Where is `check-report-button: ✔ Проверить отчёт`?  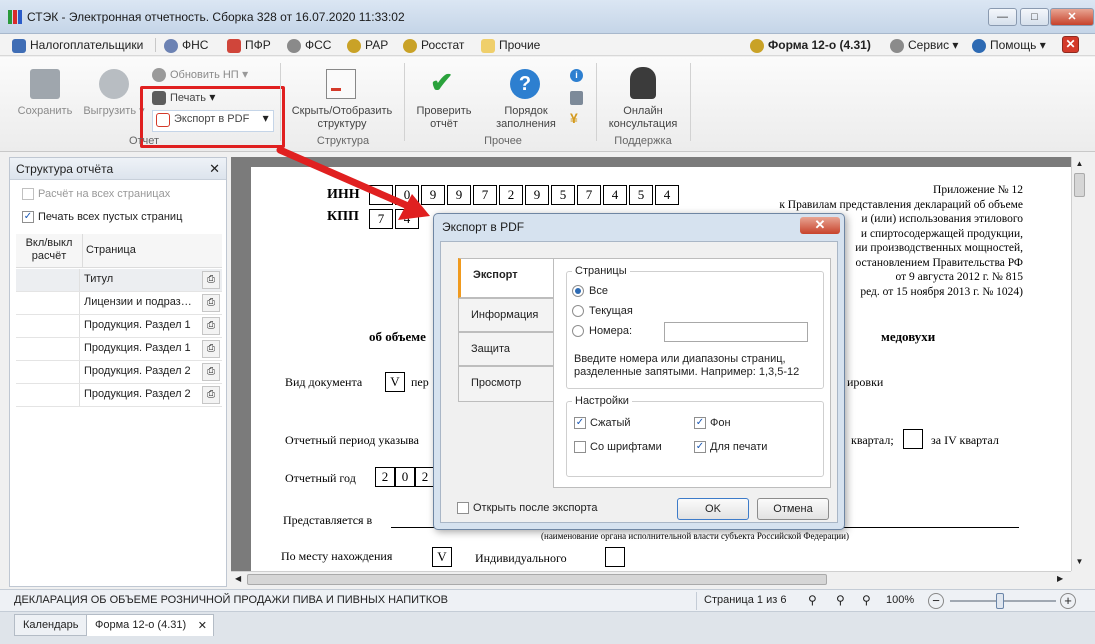 check-report-button: ✔ Проверить отчёт is located at coordinates (444, 99).